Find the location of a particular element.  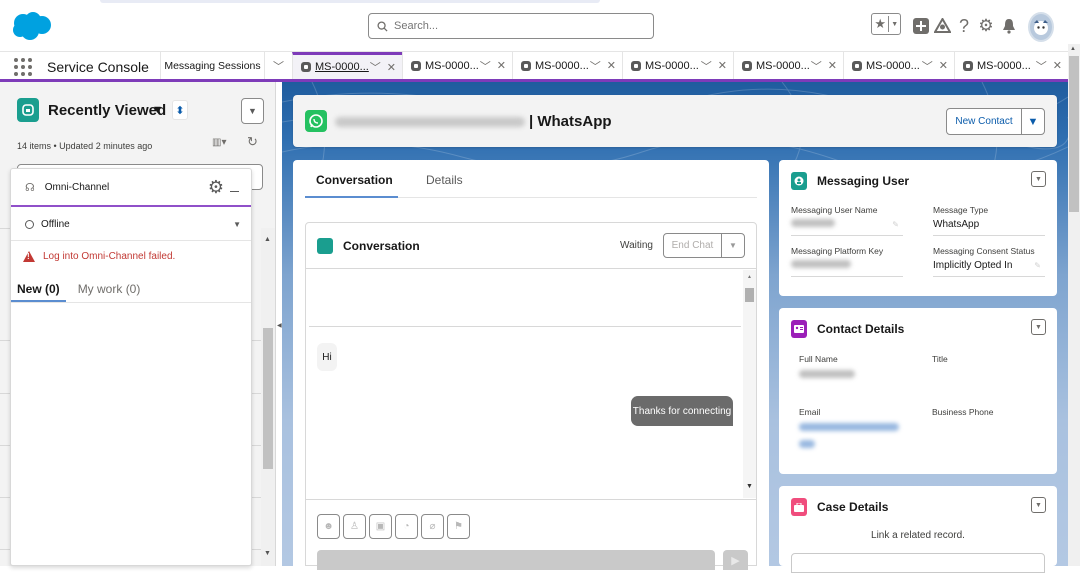

field-value: Implicitly Opted In is located at coordinates (973, 265).